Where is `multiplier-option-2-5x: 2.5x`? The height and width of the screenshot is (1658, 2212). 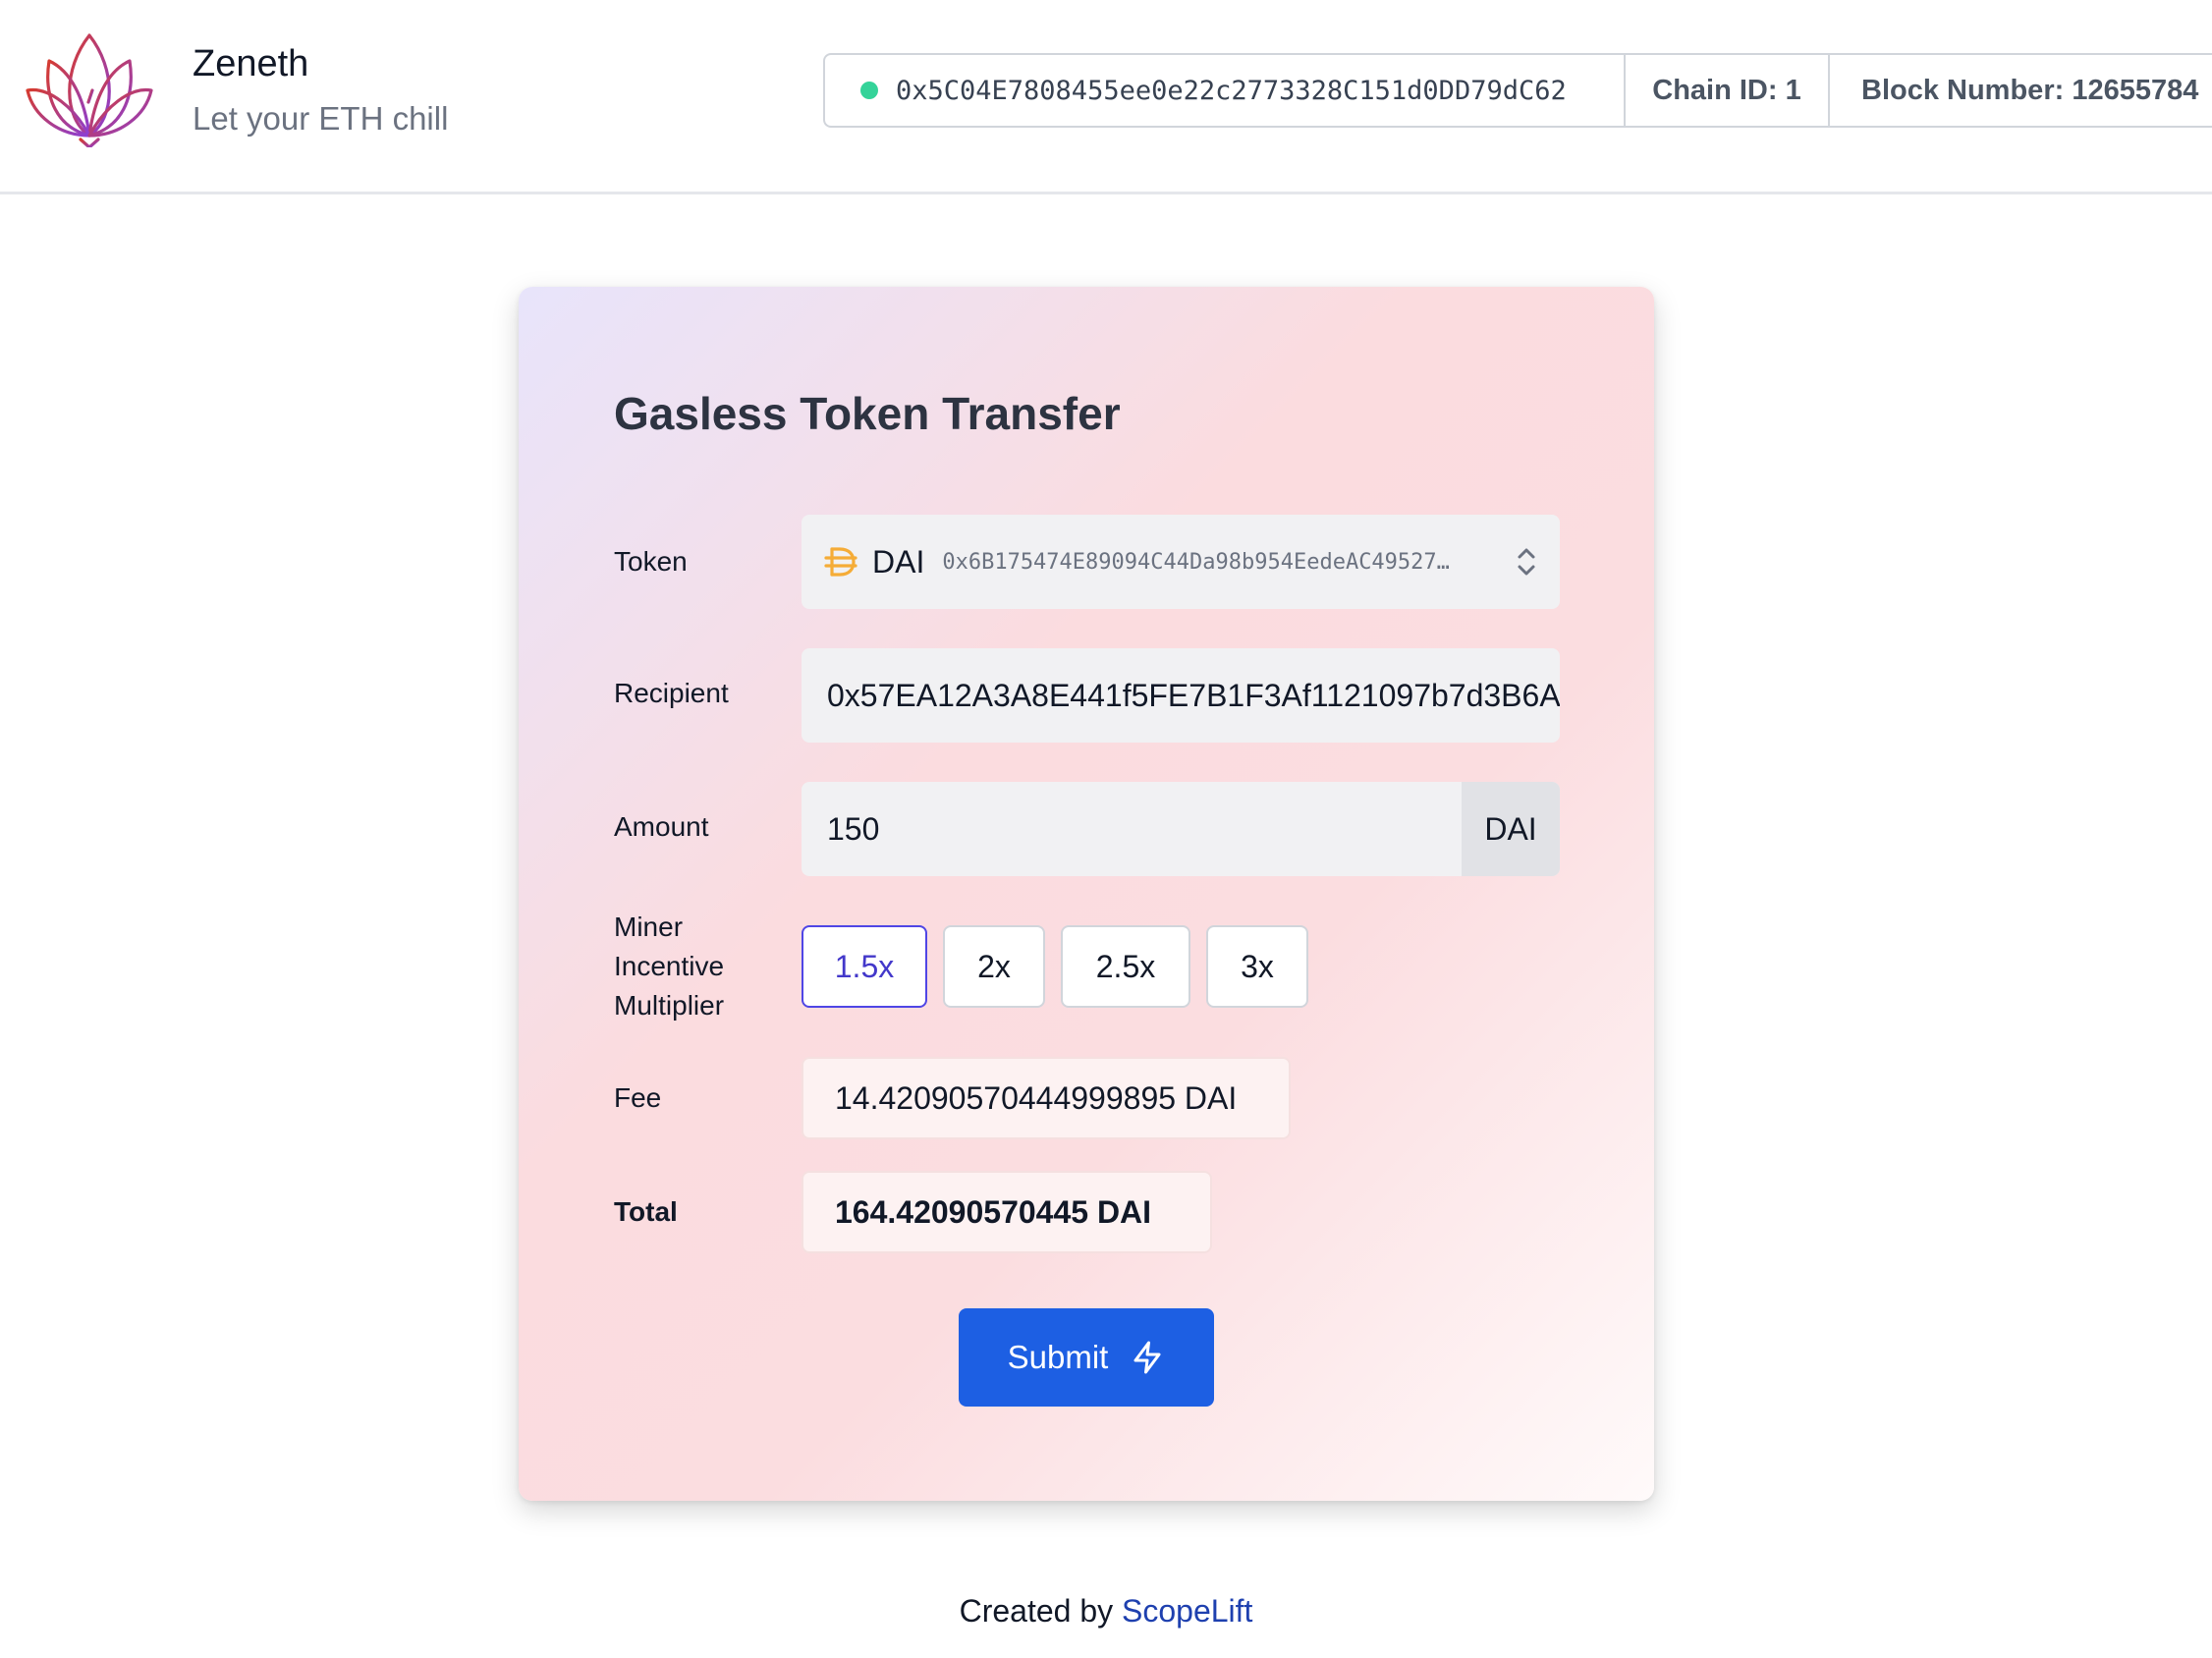 multiplier-option-2-5x: 2.5x is located at coordinates (1125, 966).